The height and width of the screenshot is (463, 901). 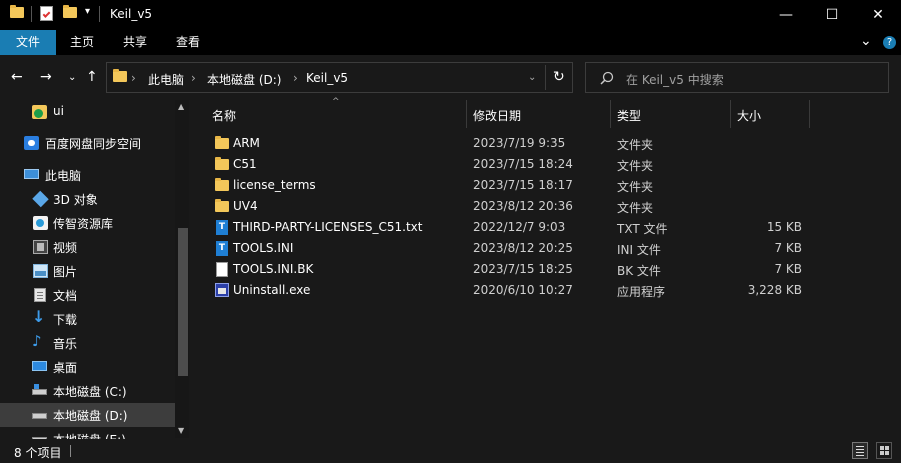 I want to click on address-bar: › 此电脑 › 本地磁盘 (D:) › Keil_v5 ⌄ ↻, so click(x=339, y=77).